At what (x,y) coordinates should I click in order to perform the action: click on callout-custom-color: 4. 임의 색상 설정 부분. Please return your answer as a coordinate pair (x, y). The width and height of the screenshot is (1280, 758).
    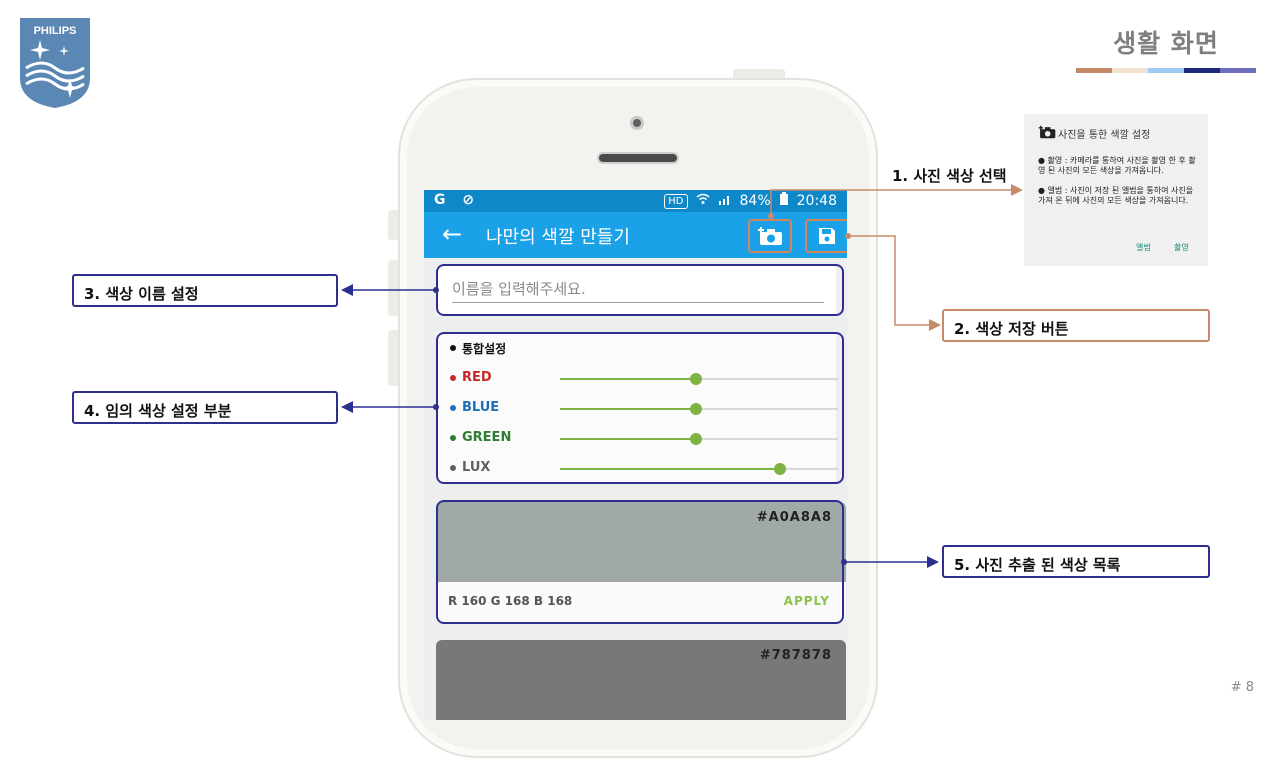
    Looking at the image, I should click on (205, 407).